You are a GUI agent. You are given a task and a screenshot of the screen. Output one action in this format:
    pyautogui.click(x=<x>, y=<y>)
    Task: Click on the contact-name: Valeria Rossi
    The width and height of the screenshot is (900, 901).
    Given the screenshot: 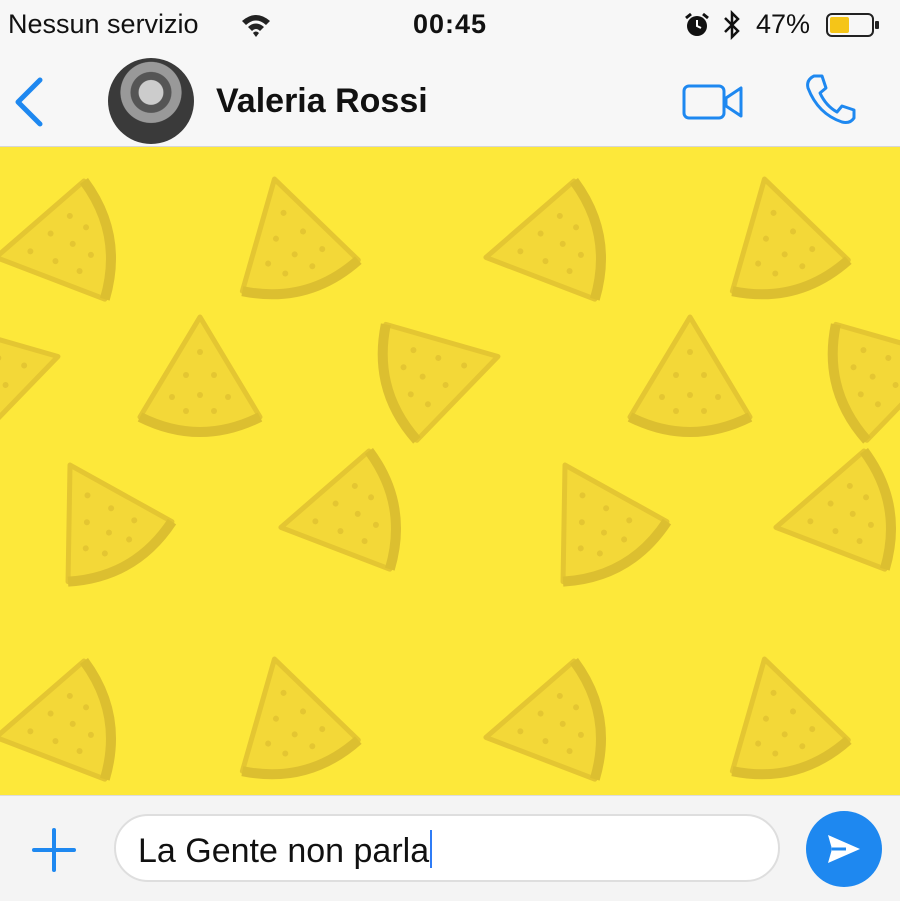 What is the action you would take?
    pyautogui.click(x=322, y=101)
    